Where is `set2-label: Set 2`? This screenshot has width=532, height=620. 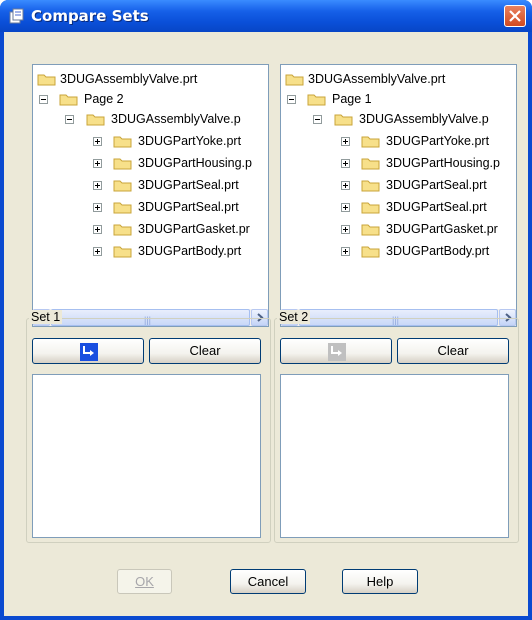 set2-label: Set 2 is located at coordinates (294, 317).